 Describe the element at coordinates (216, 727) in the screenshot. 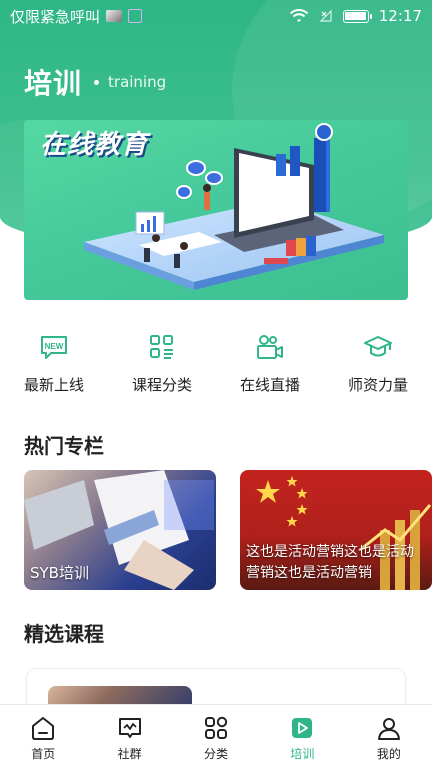

I see `grid-icon` at that location.